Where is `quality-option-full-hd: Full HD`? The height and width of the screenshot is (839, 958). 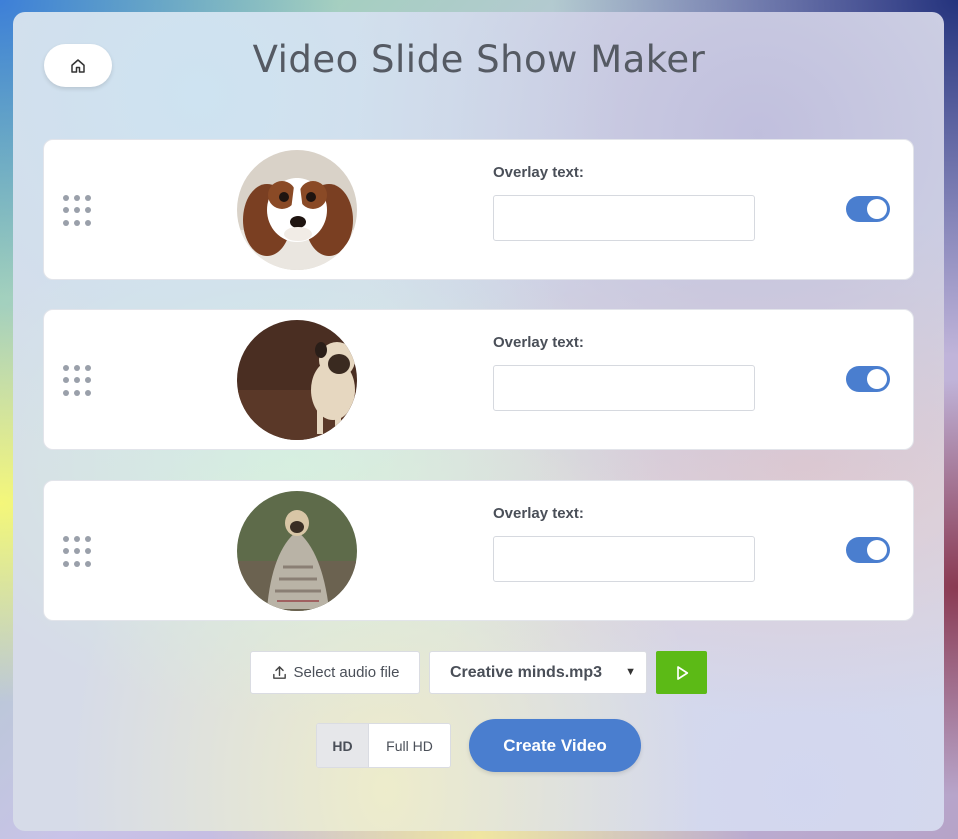 quality-option-full-hd: Full HD is located at coordinates (409, 745).